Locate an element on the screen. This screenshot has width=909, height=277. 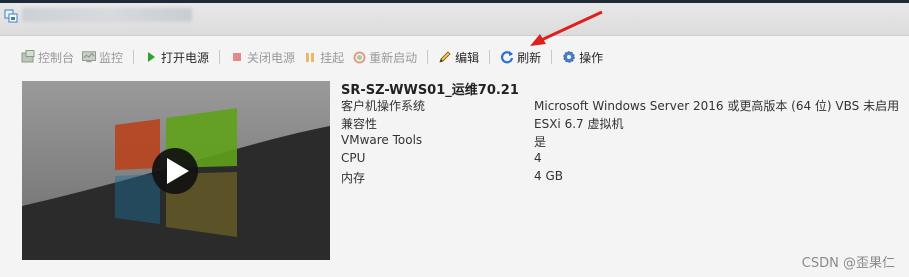
detail-row-cpu: CPU 4 is located at coordinates (441, 158).